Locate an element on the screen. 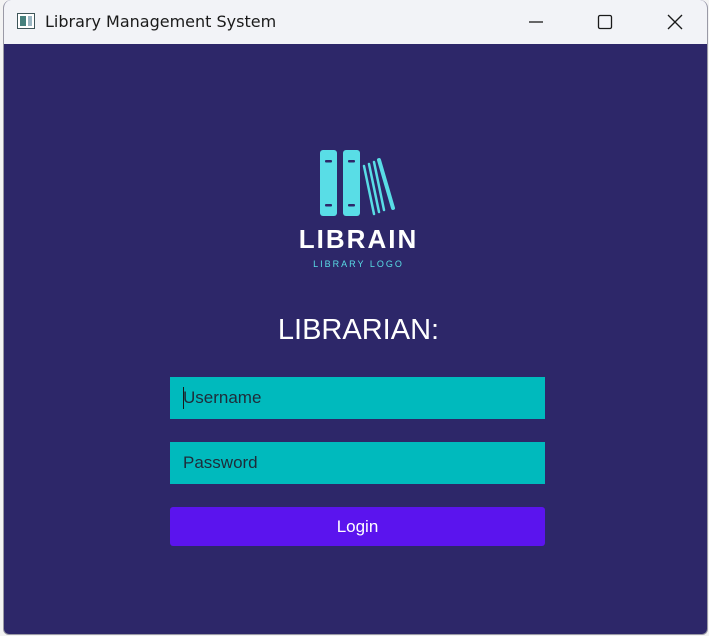 This screenshot has height=636, width=709. password-field is located at coordinates (357, 463).